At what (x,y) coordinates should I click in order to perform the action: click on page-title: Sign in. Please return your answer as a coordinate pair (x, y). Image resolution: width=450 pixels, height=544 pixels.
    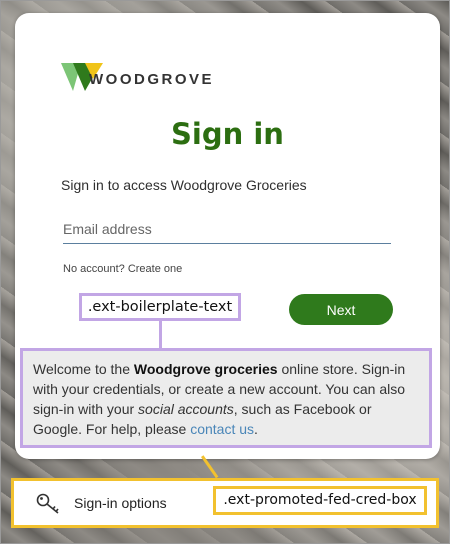
    Looking at the image, I should click on (227, 134).